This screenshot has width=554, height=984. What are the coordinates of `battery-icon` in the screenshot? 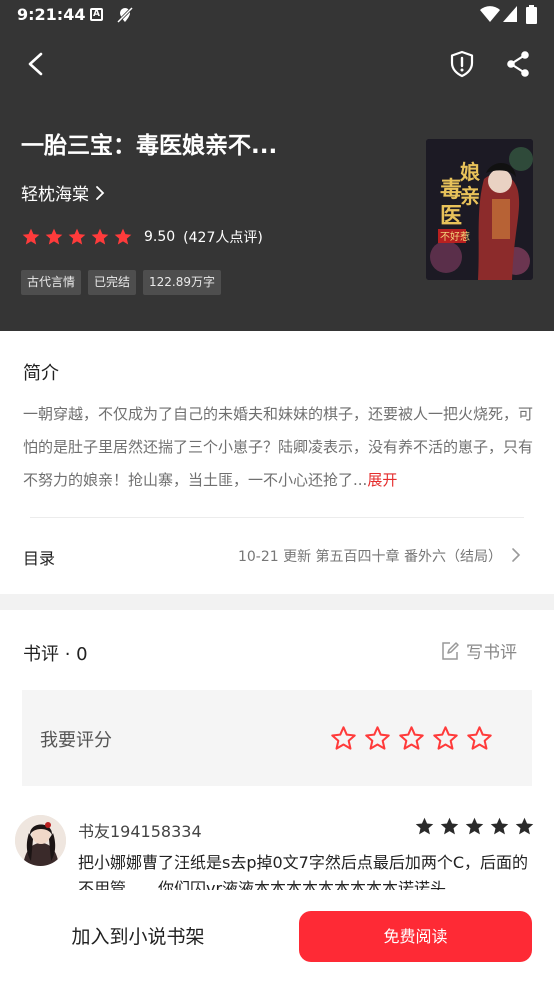 It's located at (531, 14).